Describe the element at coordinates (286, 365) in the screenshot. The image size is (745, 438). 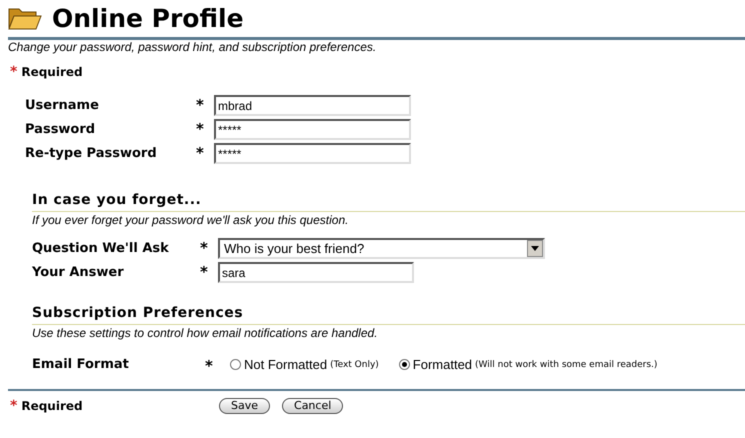
I see `option-label: Not Formatted` at that location.